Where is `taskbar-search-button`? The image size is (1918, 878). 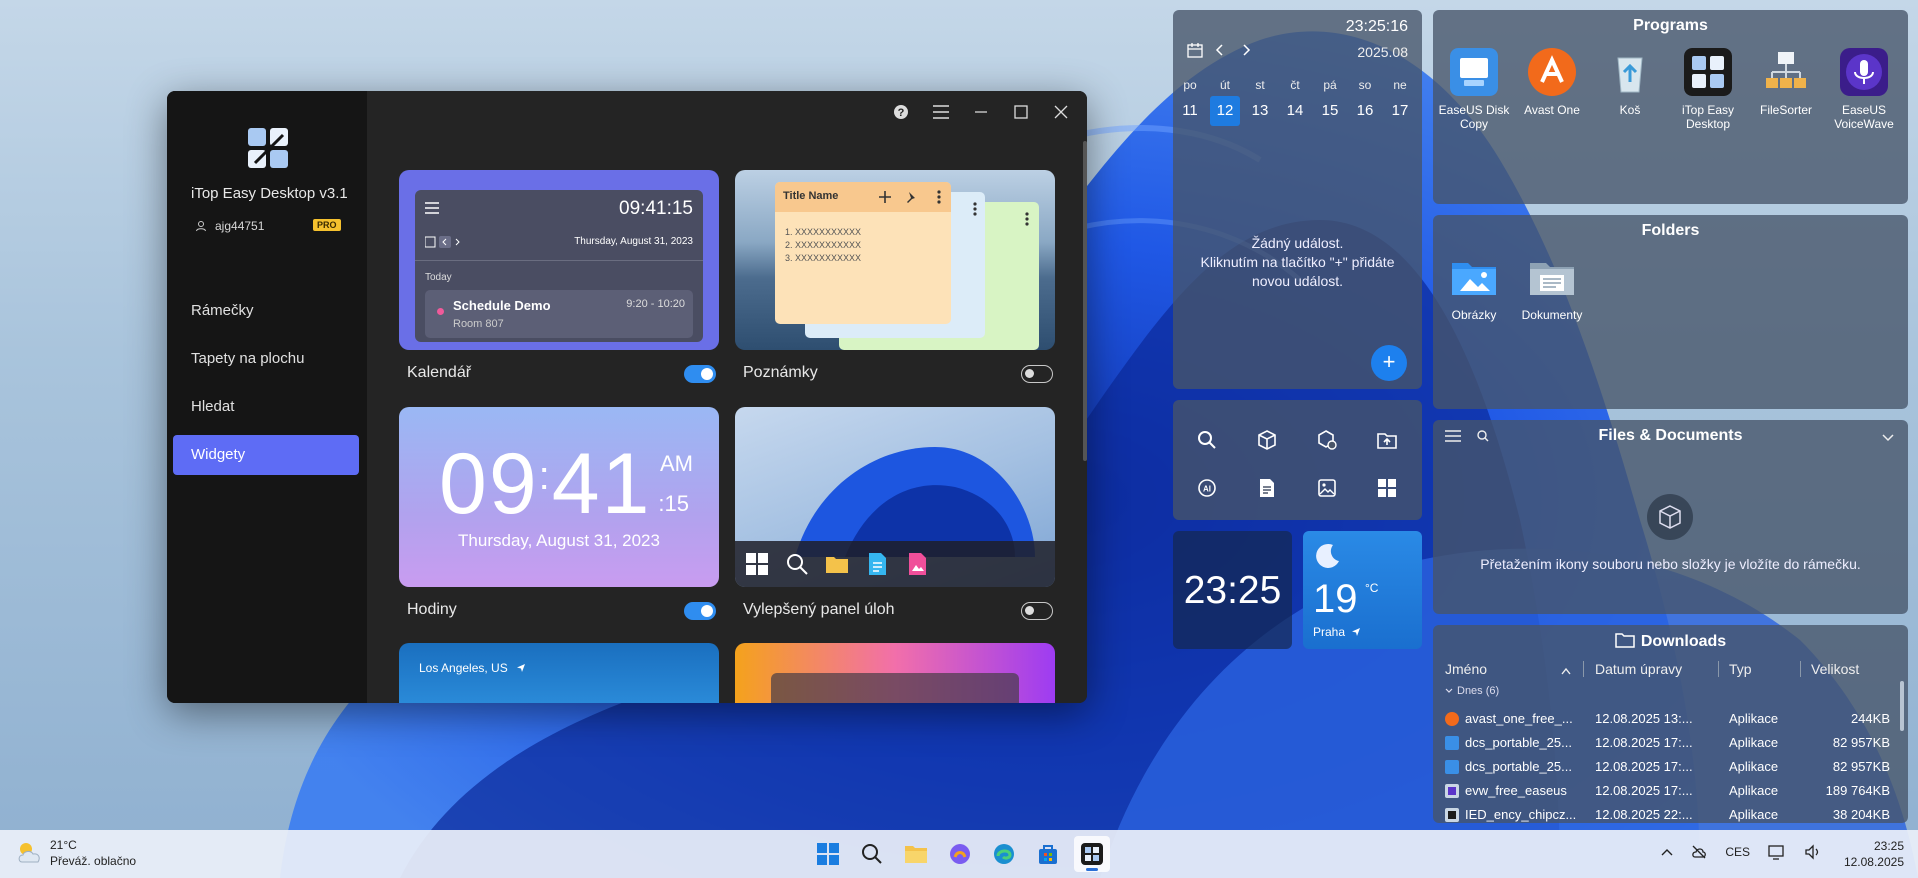
taskbar-search-button is located at coordinates (872, 854).